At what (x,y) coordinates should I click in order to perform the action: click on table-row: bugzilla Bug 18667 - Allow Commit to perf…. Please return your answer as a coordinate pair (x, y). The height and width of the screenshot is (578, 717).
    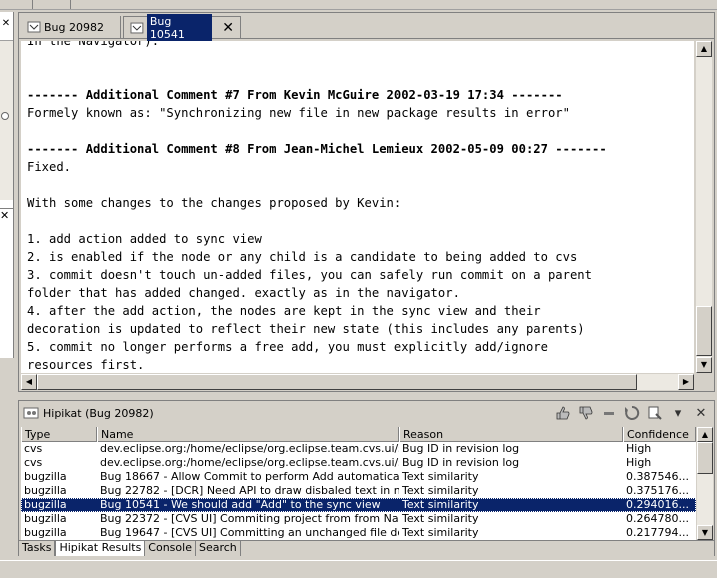
    Looking at the image, I should click on (358, 477).